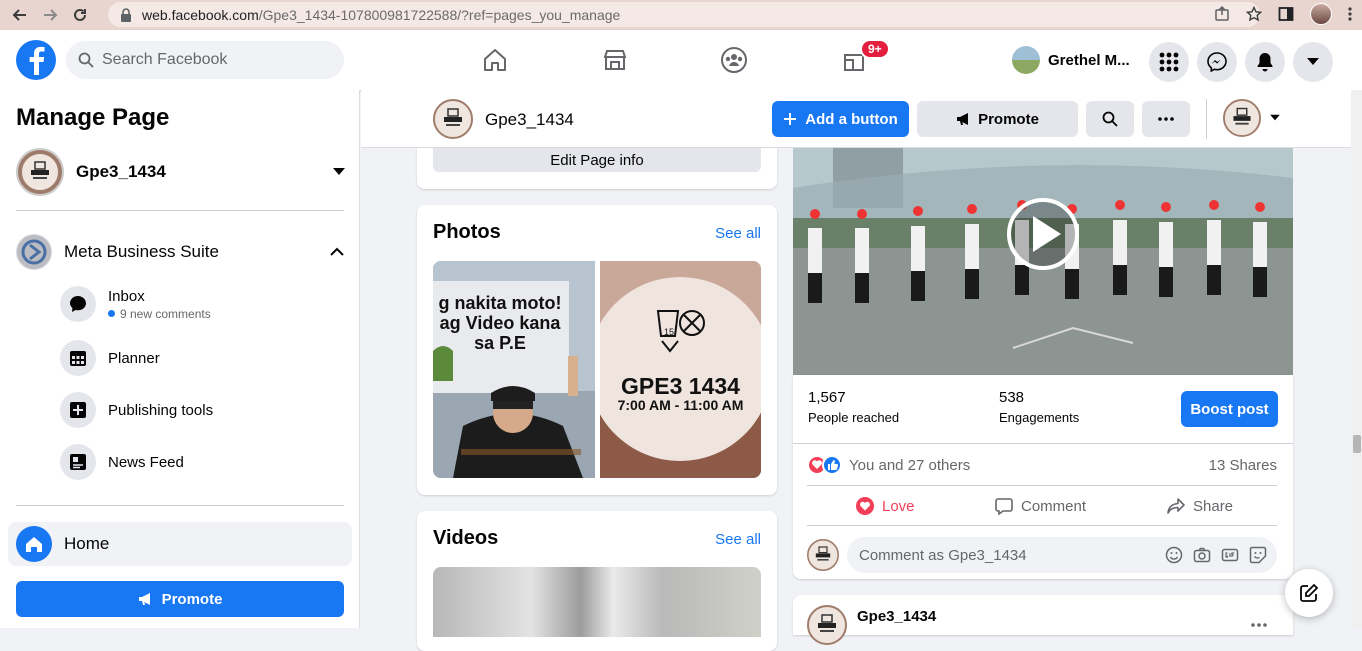 This screenshot has width=1362, height=651. I want to click on notifications-button, so click(1265, 62).